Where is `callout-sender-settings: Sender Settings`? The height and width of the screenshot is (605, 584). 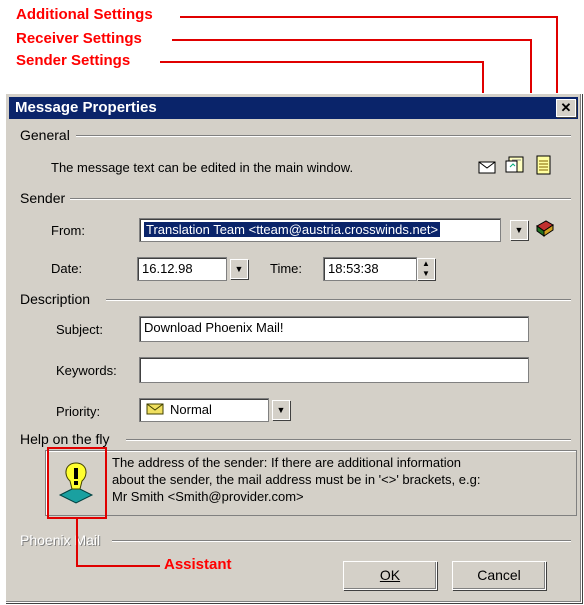 callout-sender-settings: Sender Settings is located at coordinates (73, 60).